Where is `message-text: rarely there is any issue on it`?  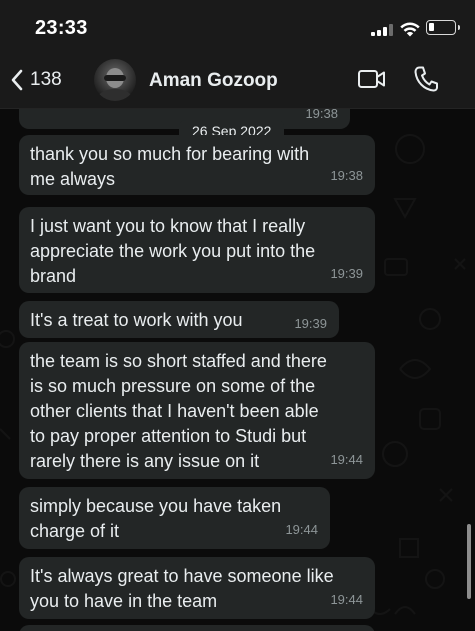
message-text: rarely there is any issue on it is located at coordinates (145, 461).